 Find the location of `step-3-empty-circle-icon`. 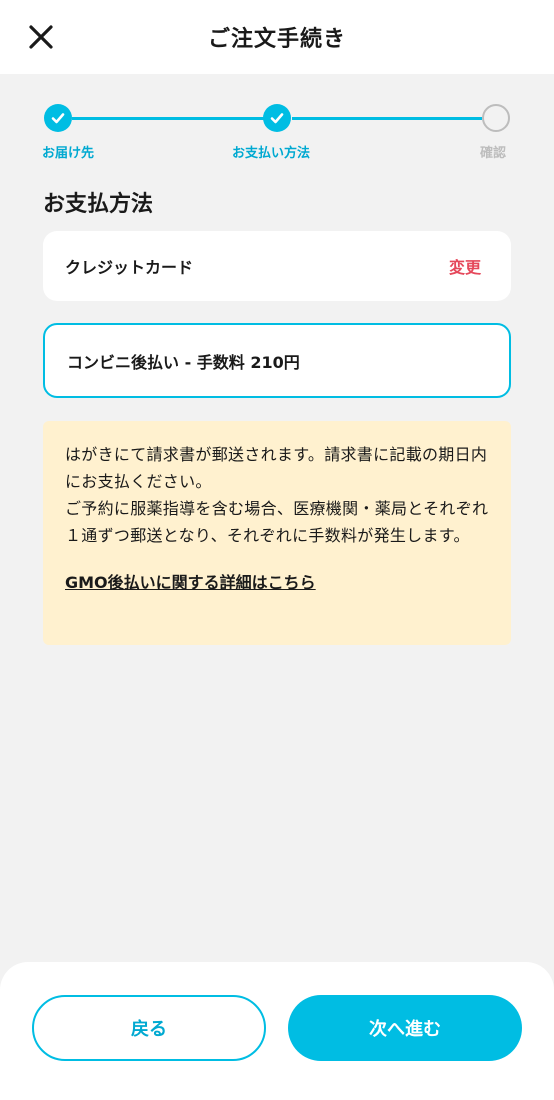

step-3-empty-circle-icon is located at coordinates (496, 118).